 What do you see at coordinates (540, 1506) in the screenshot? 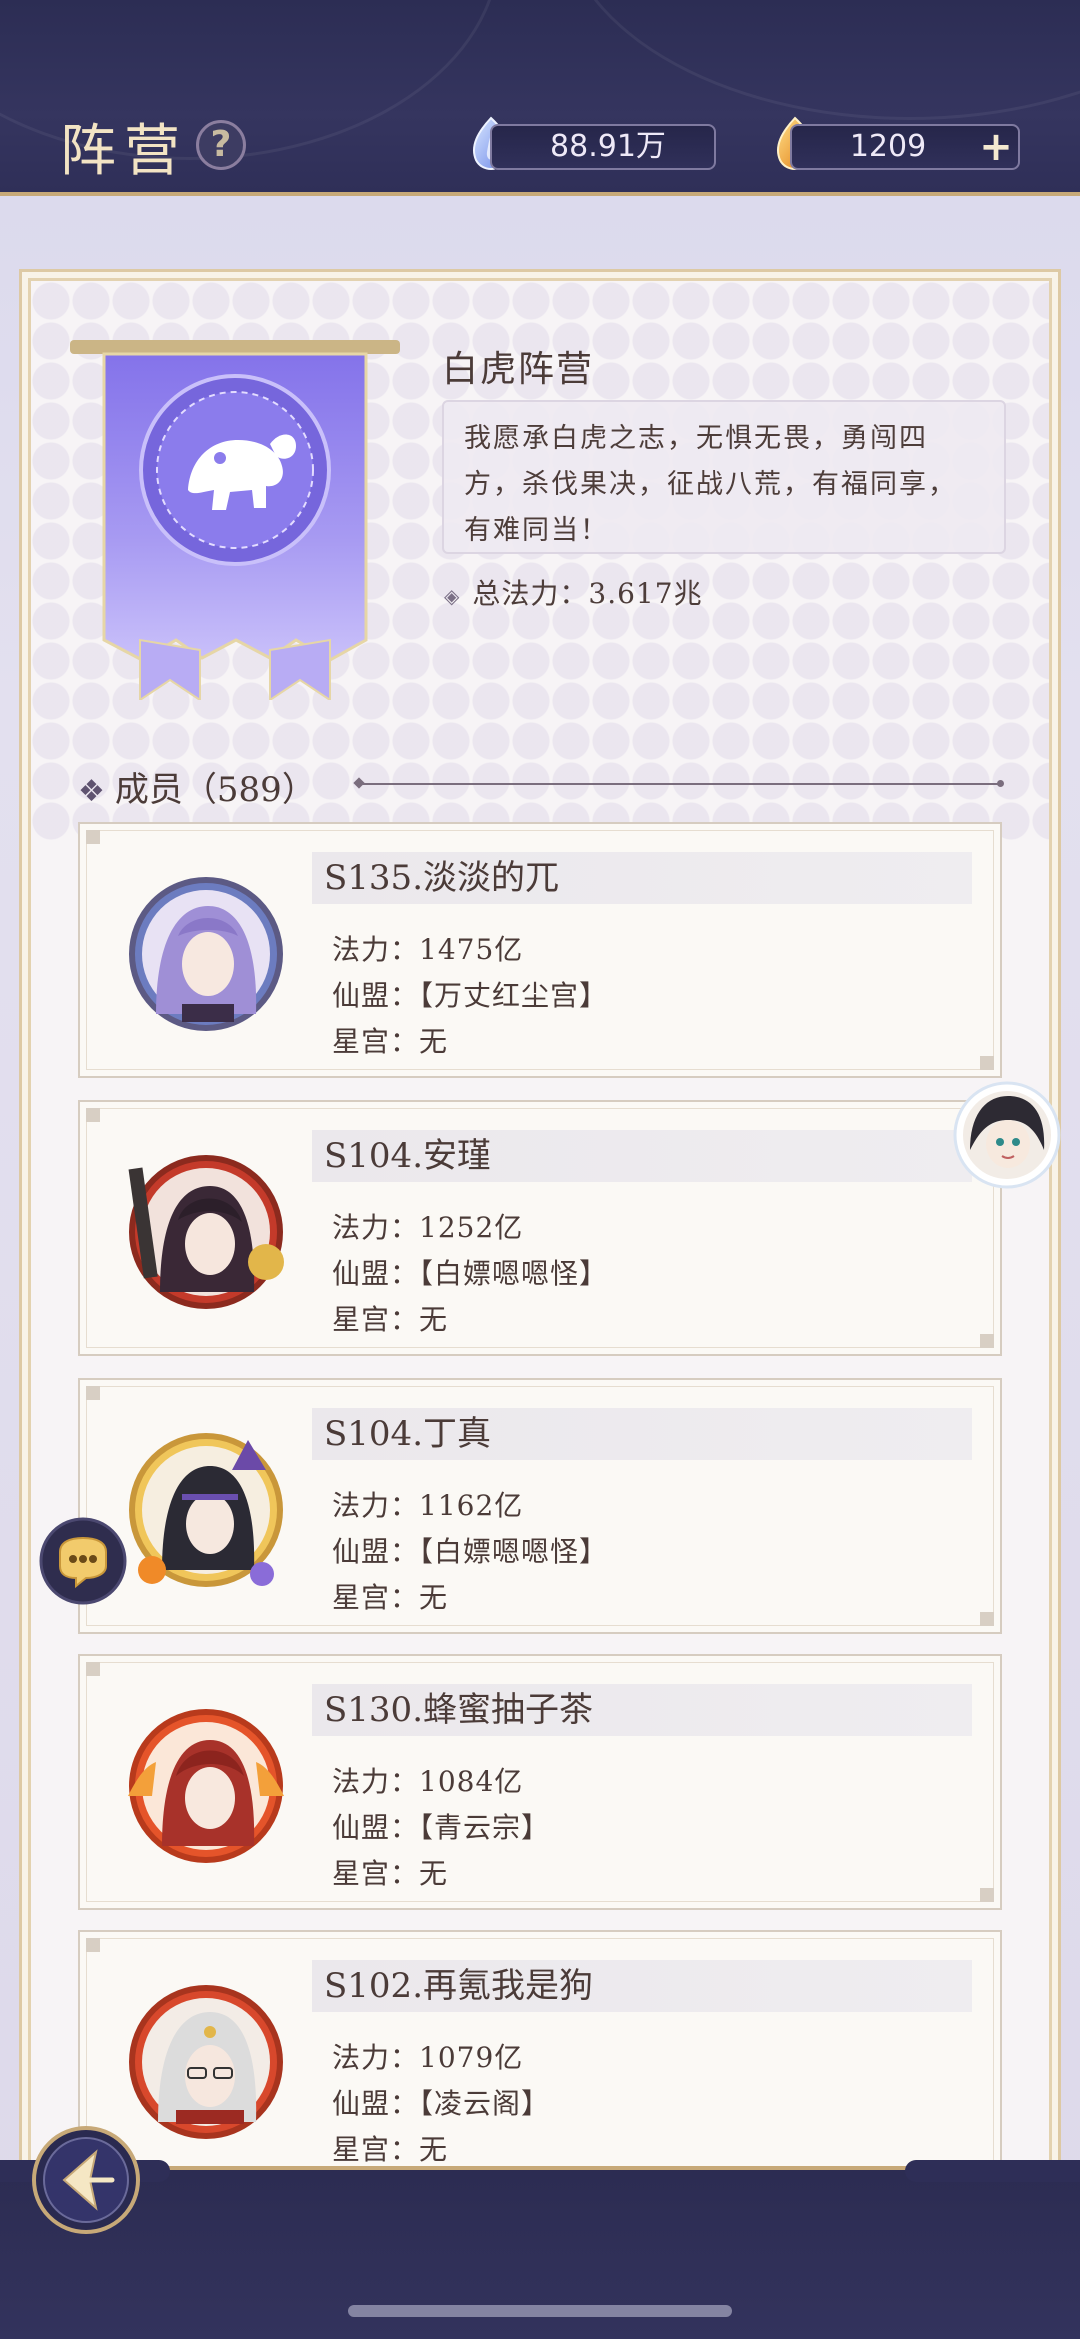
I see `member-card: S104.丁真 法力：1162亿 仙盟：【白嫖嗯嗯怪】 星宫：无` at bounding box center [540, 1506].